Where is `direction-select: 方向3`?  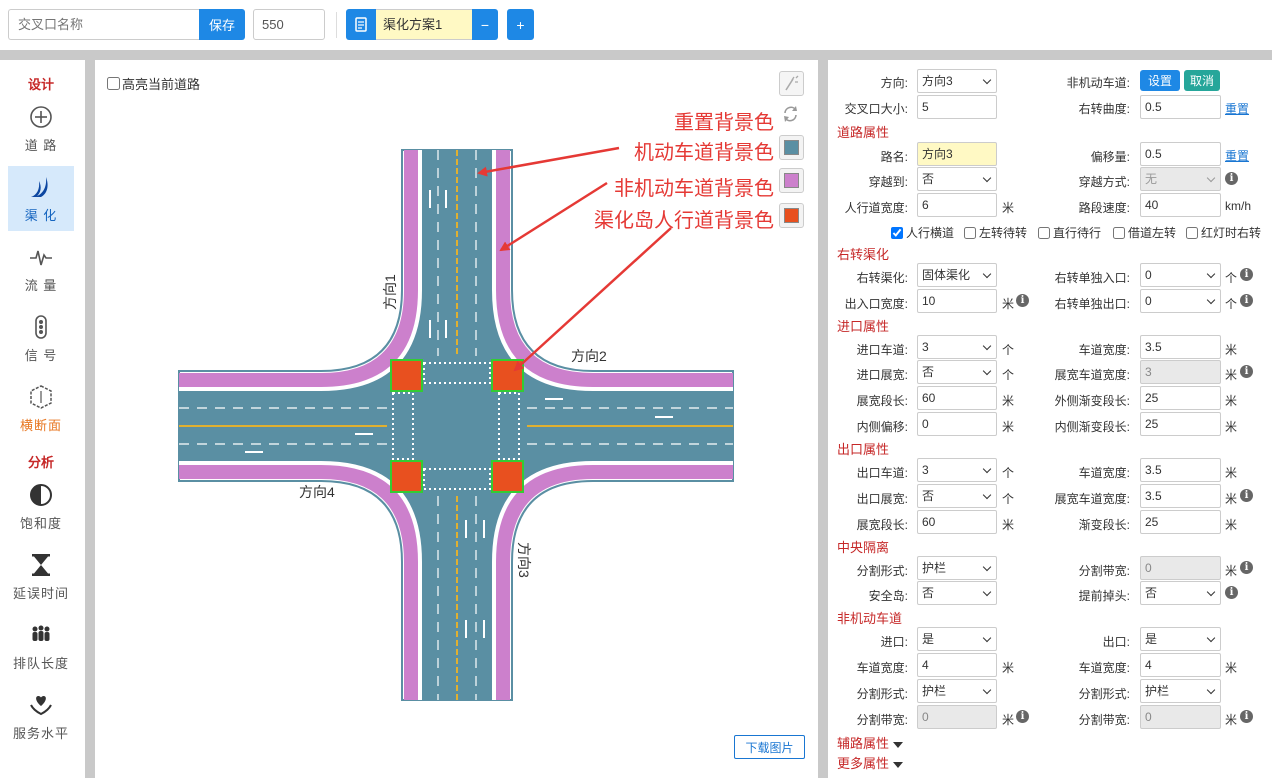
direction-select: 方向3 is located at coordinates (957, 81).